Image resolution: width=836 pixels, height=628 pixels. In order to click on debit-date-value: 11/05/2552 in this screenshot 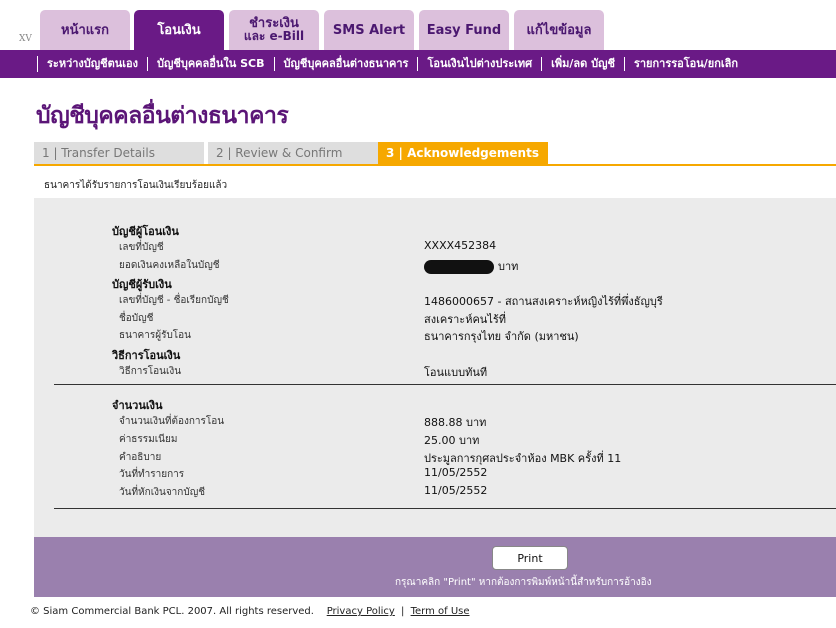, I will do `click(456, 490)`.